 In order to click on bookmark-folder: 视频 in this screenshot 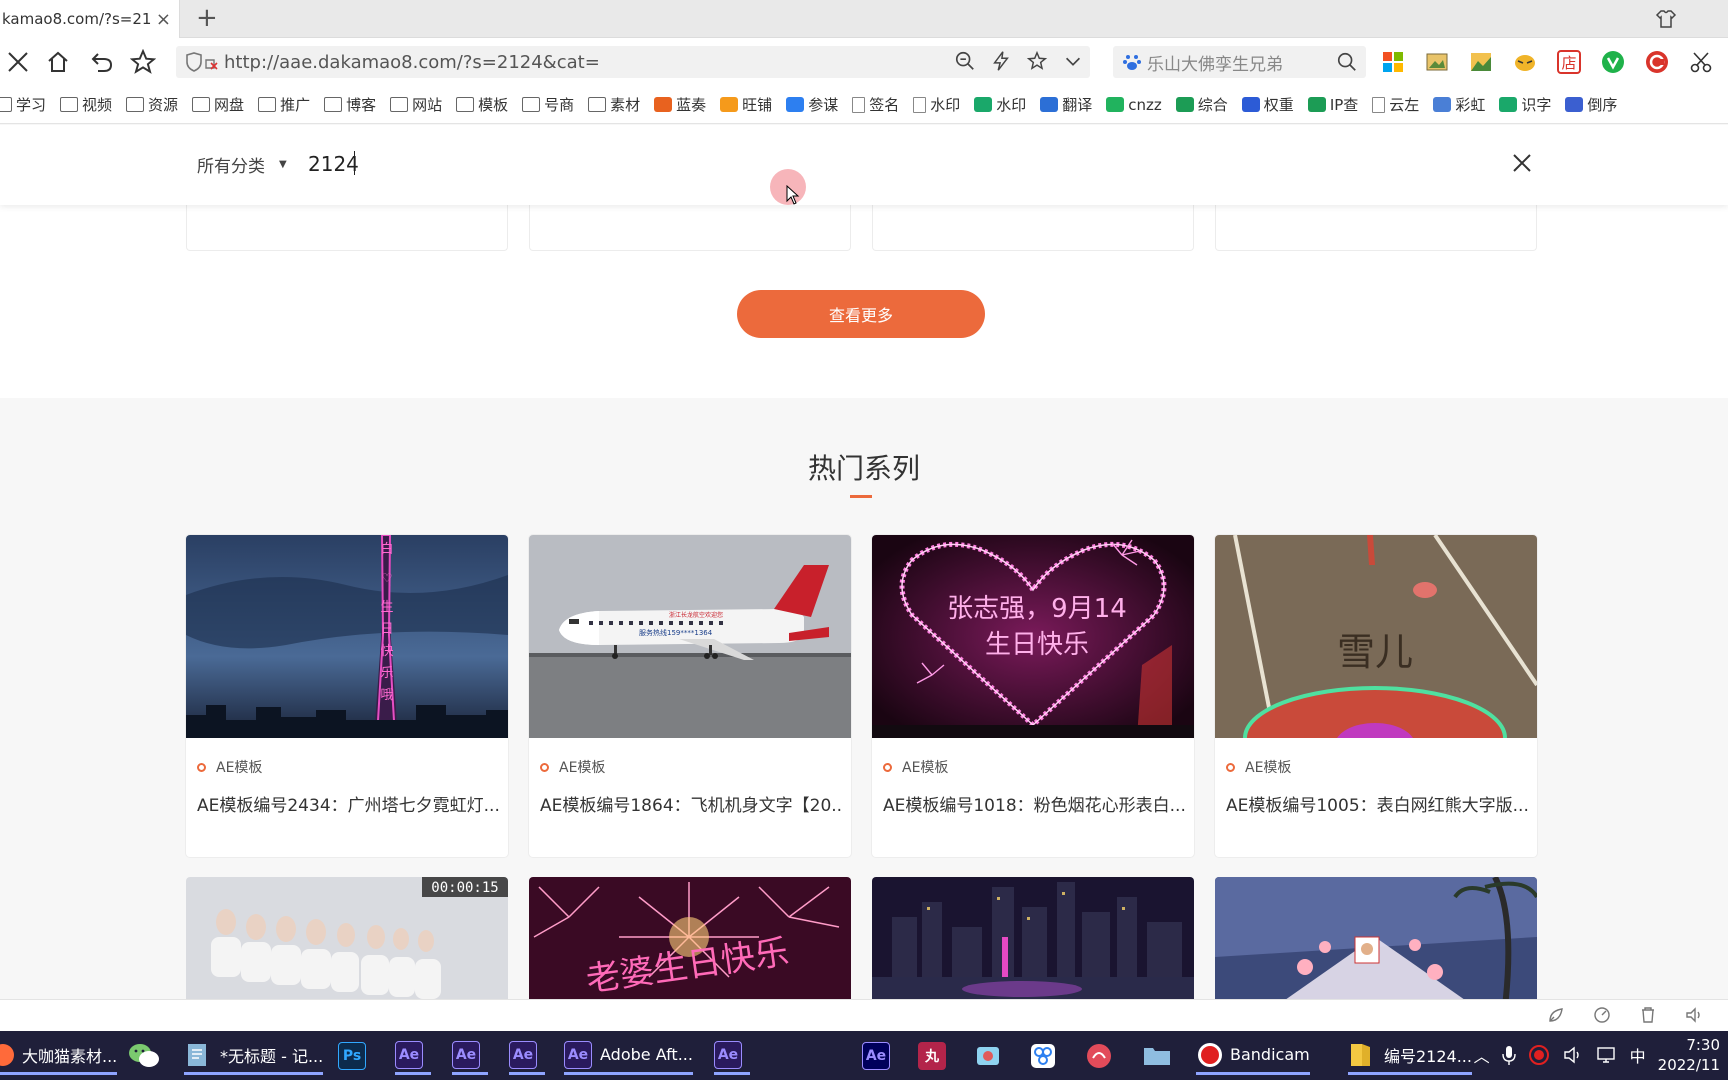, I will do `click(86, 104)`.